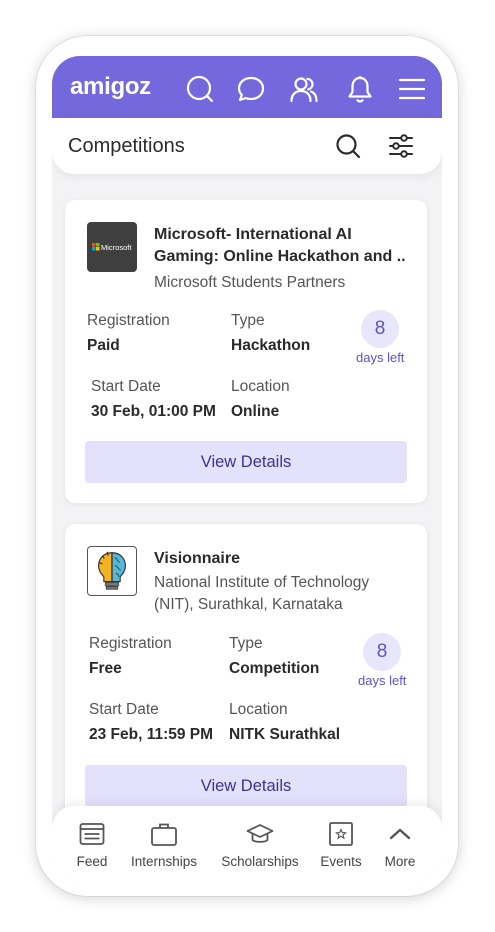 This screenshot has width=495, height=932. I want to click on competition-title: Visionnaire, so click(285, 559).